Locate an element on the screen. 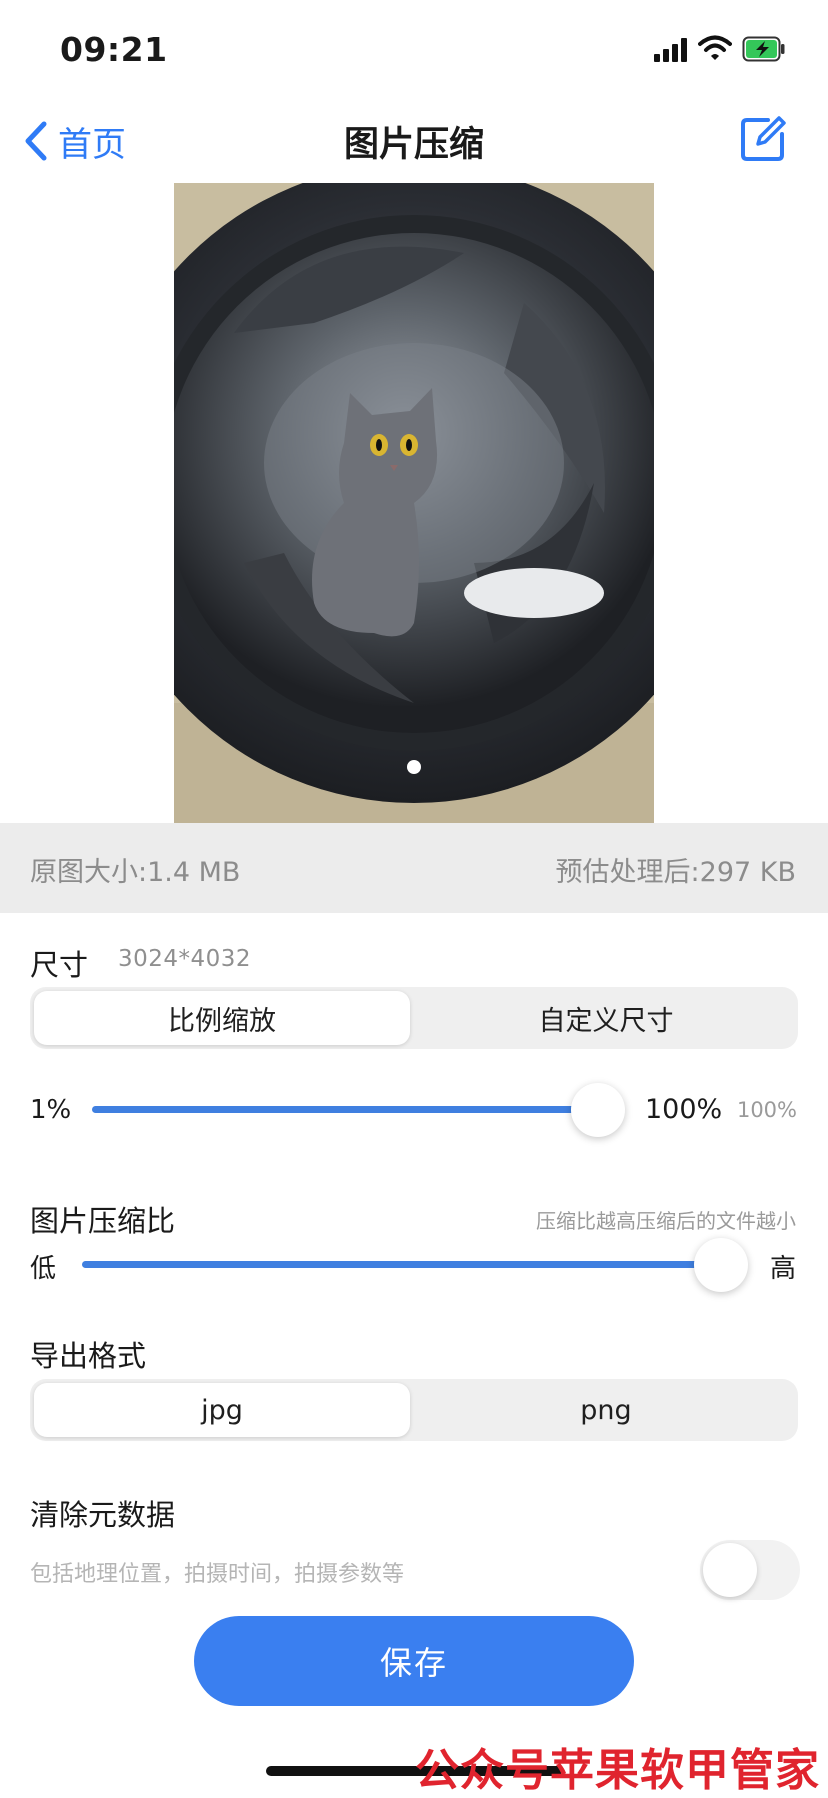 Image resolution: width=828 pixels, height=1798 pixels. scale-max-label: 100% is located at coordinates (684, 1109).